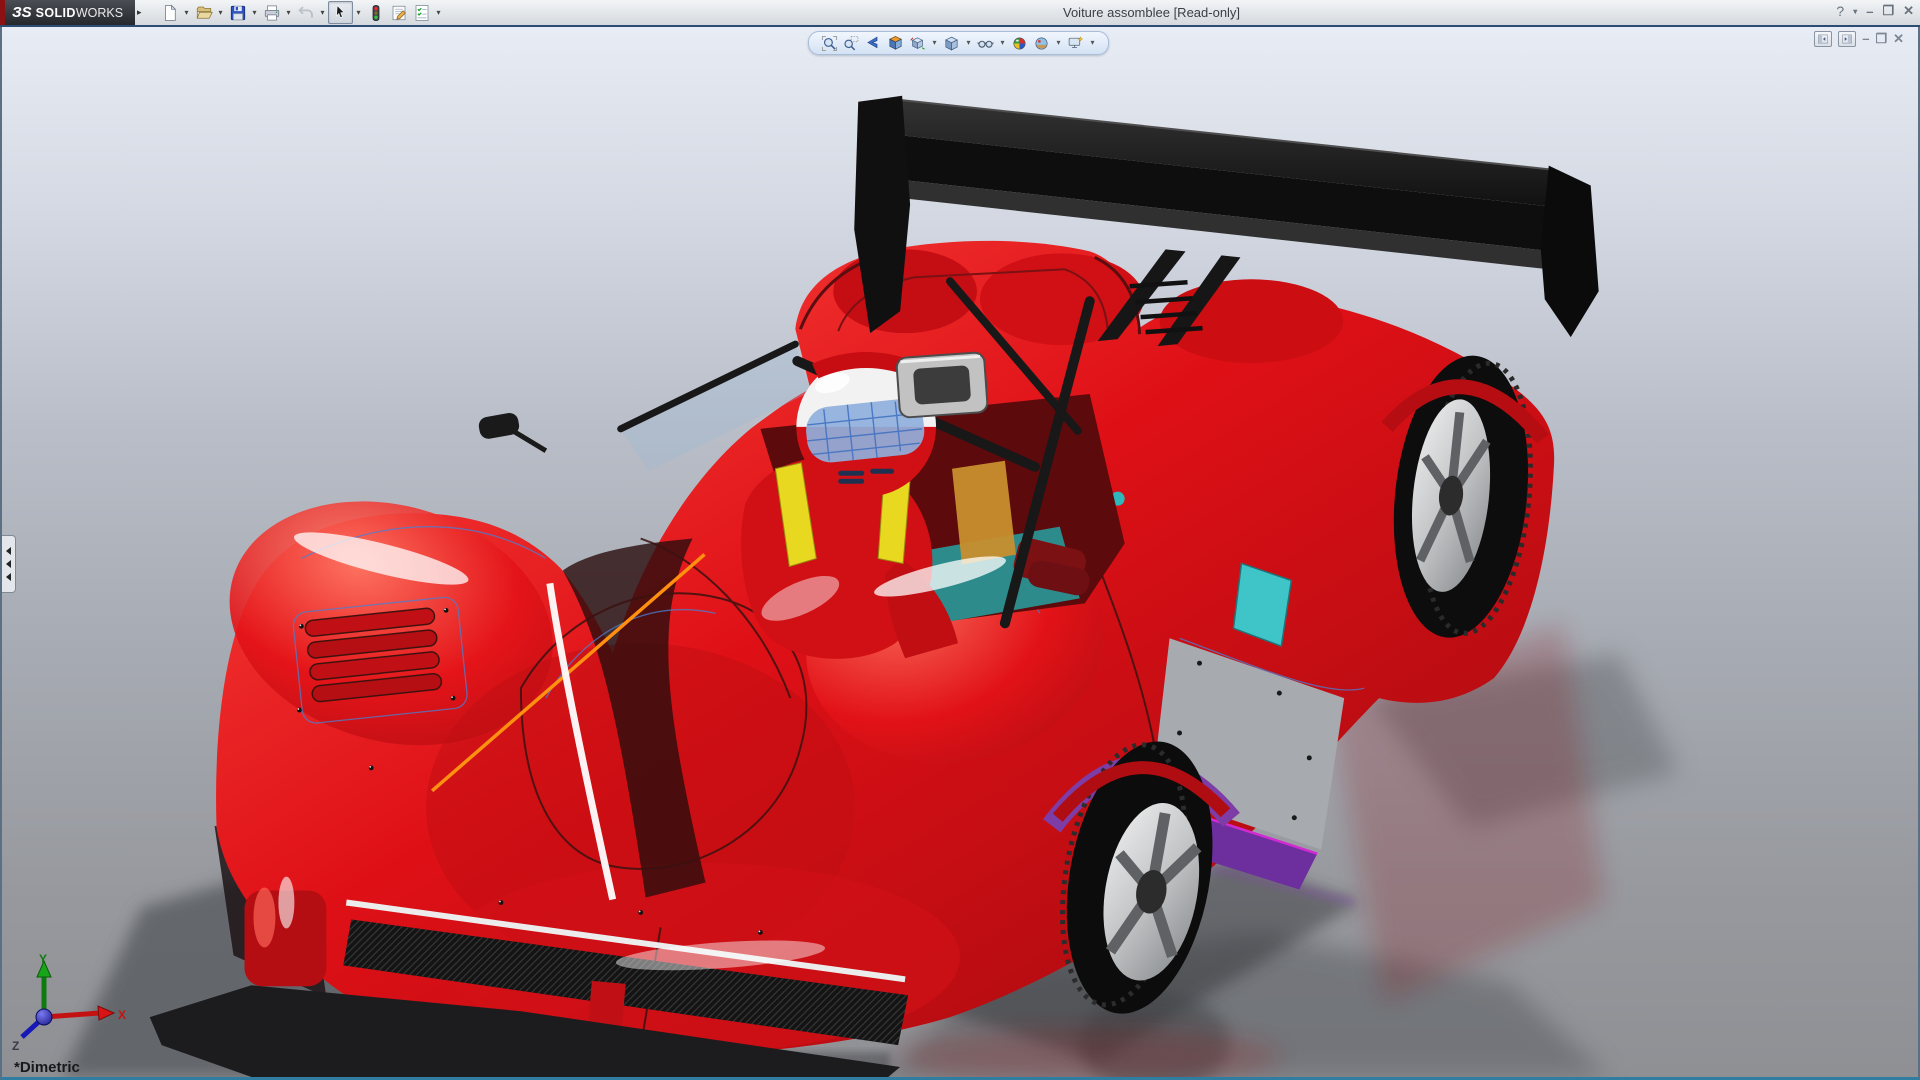 Image resolution: width=1920 pixels, height=1080 pixels. Describe the element at coordinates (322, 12) in the screenshot. I see `undo-dropdown: ▾` at that location.